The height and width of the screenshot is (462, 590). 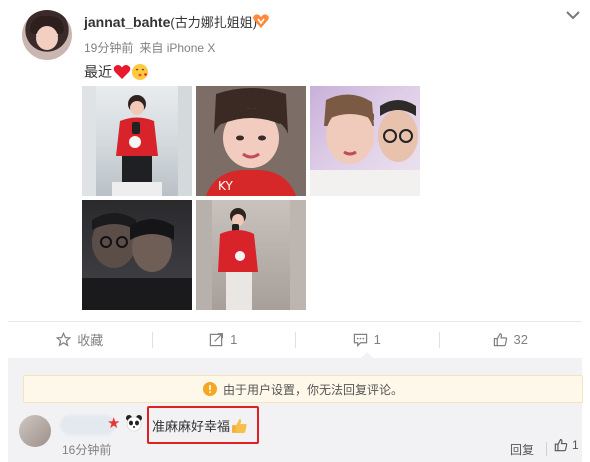 What do you see at coordinates (522, 449) in the screenshot?
I see `comment-reply-button: 回复` at bounding box center [522, 449].